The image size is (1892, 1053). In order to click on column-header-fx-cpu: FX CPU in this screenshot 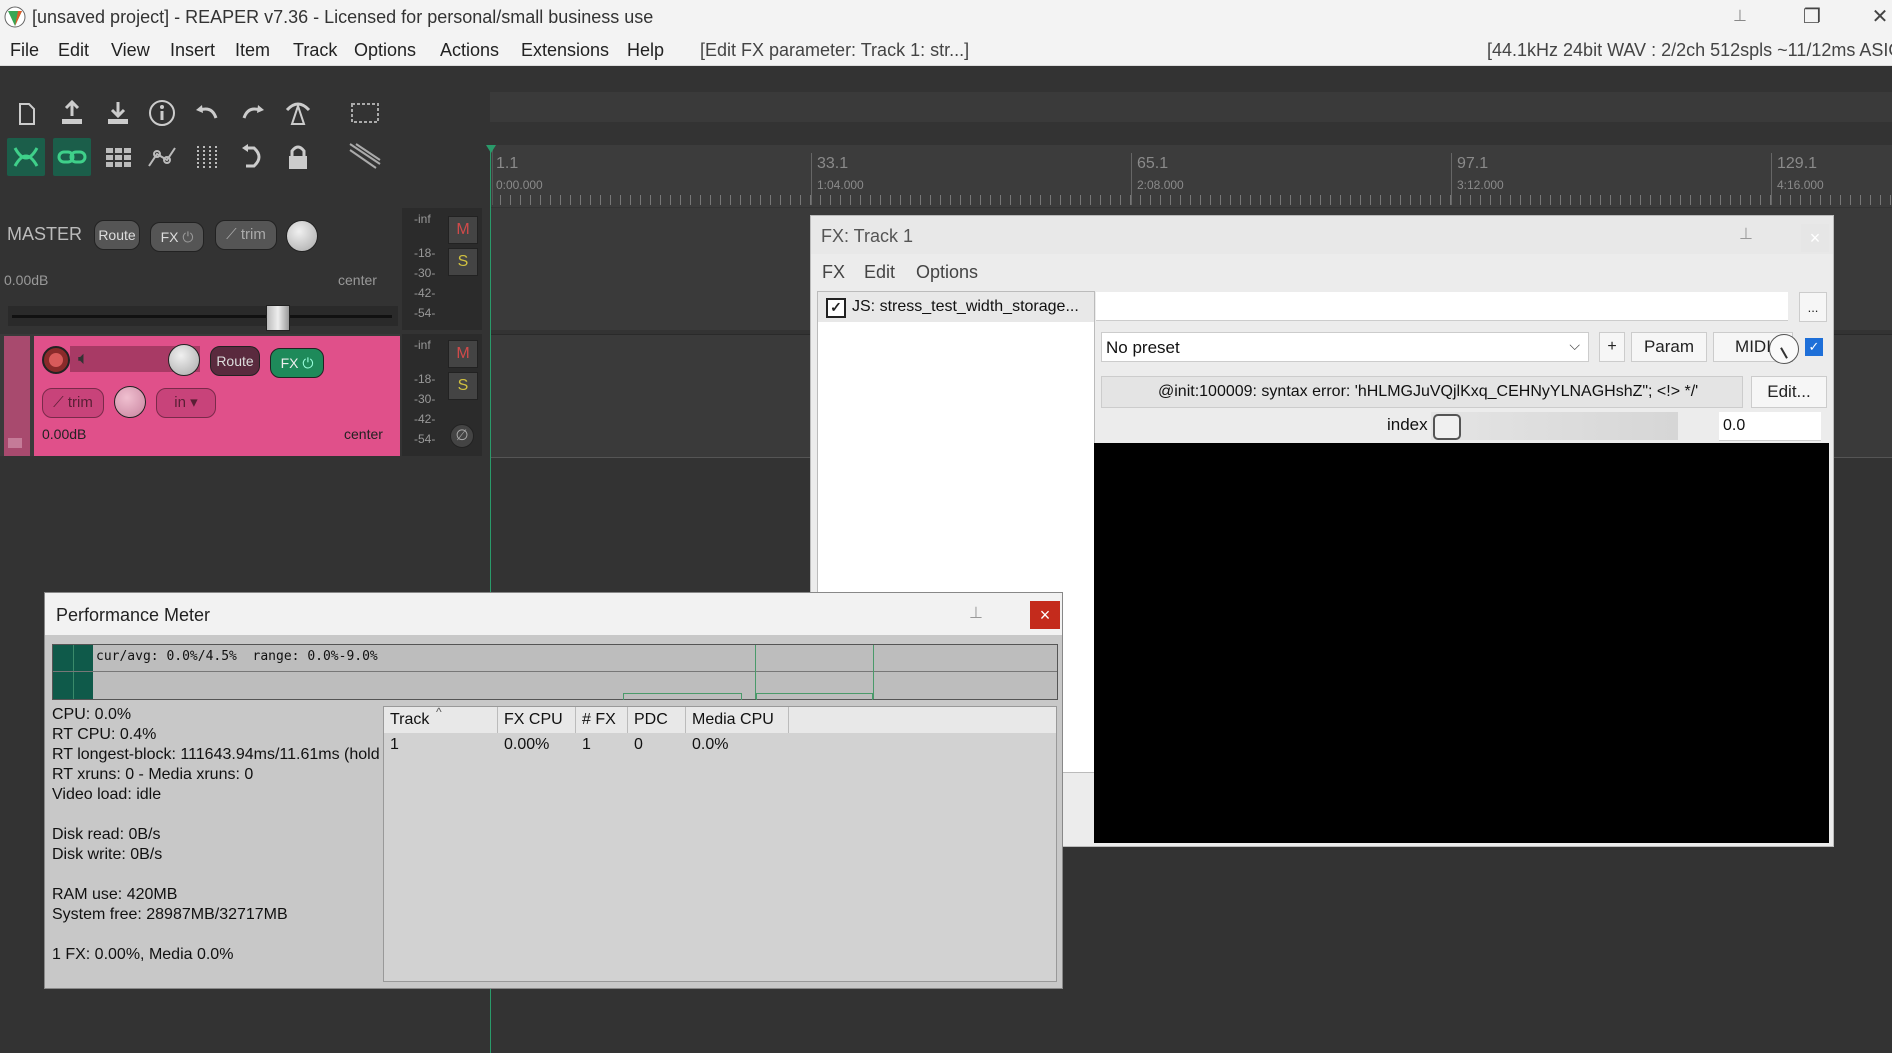, I will do `click(533, 720)`.